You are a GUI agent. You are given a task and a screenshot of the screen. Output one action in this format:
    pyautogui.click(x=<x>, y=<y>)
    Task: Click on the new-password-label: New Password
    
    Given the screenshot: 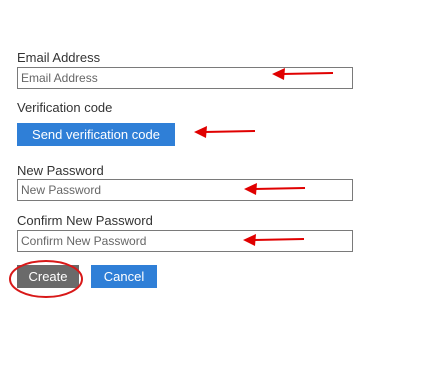 What is the action you would take?
    pyautogui.click(x=60, y=170)
    